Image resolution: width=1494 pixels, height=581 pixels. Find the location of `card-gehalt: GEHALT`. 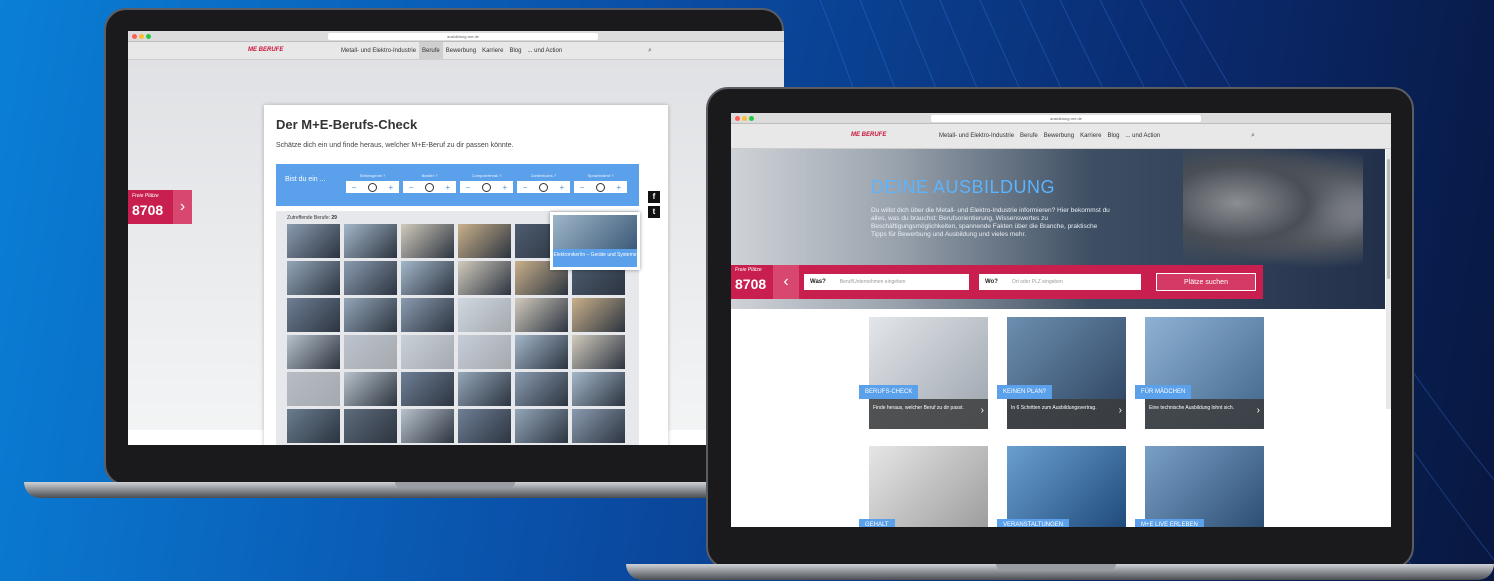

card-gehalt: GEHALT is located at coordinates (923, 486).